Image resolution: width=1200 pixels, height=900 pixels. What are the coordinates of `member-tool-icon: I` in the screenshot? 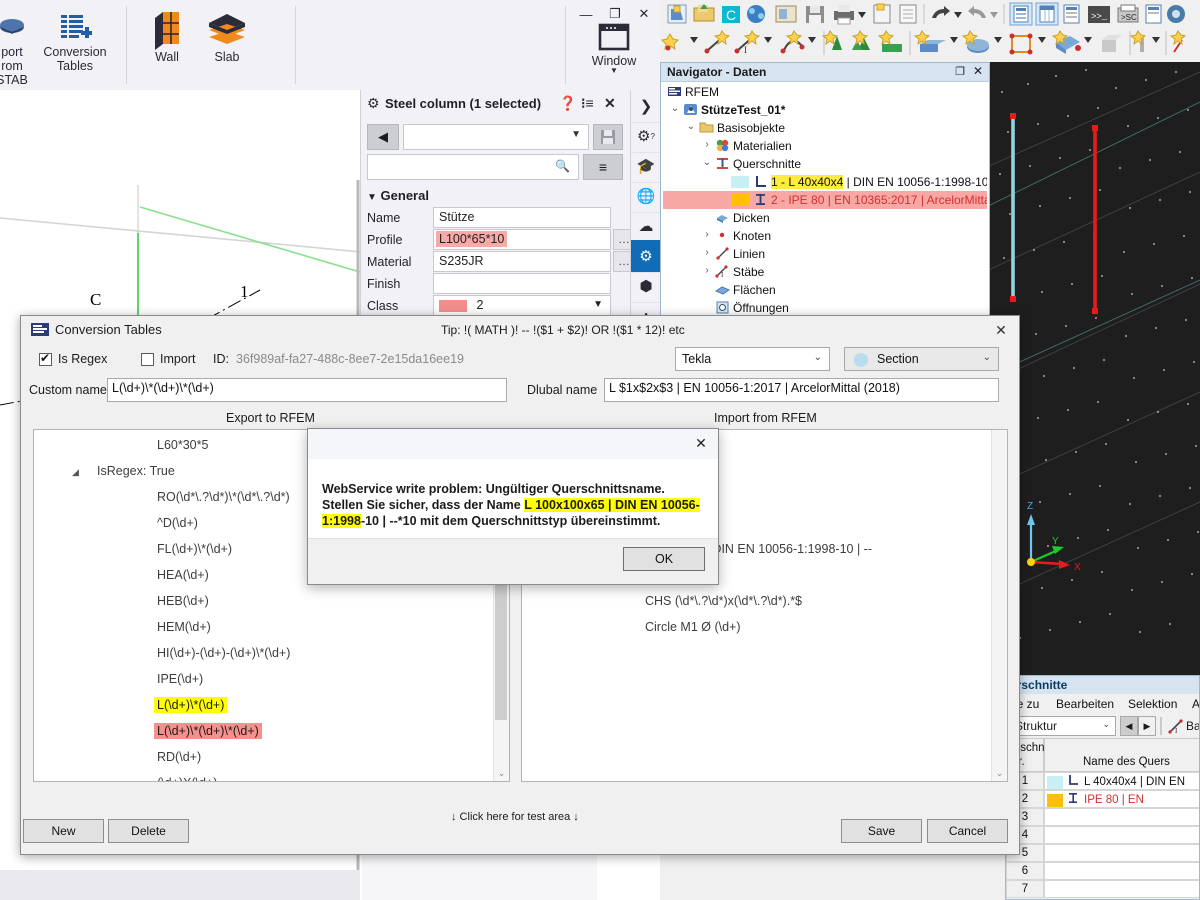 It's located at (1176, 727).